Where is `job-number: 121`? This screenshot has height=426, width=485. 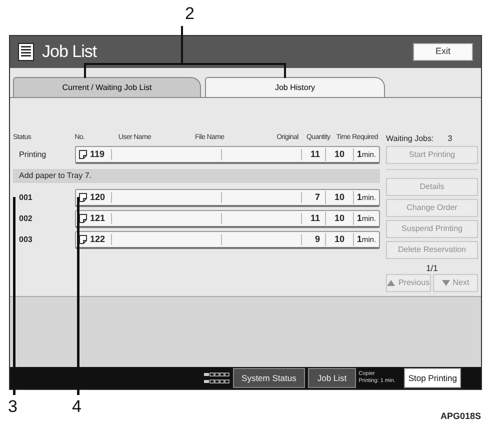
job-number: 121 is located at coordinates (98, 218).